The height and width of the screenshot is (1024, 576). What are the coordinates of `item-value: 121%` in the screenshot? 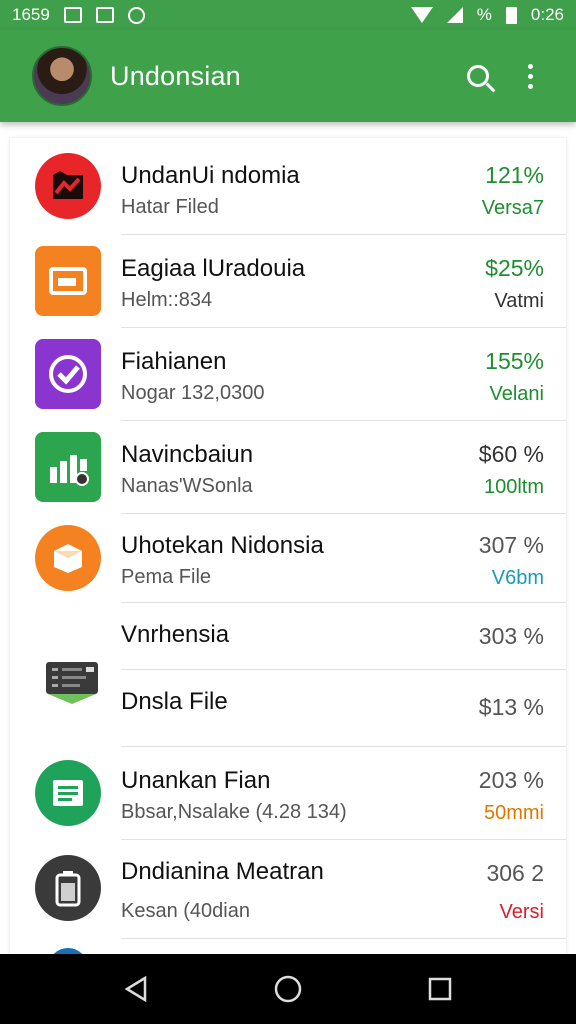 It's located at (514, 175).